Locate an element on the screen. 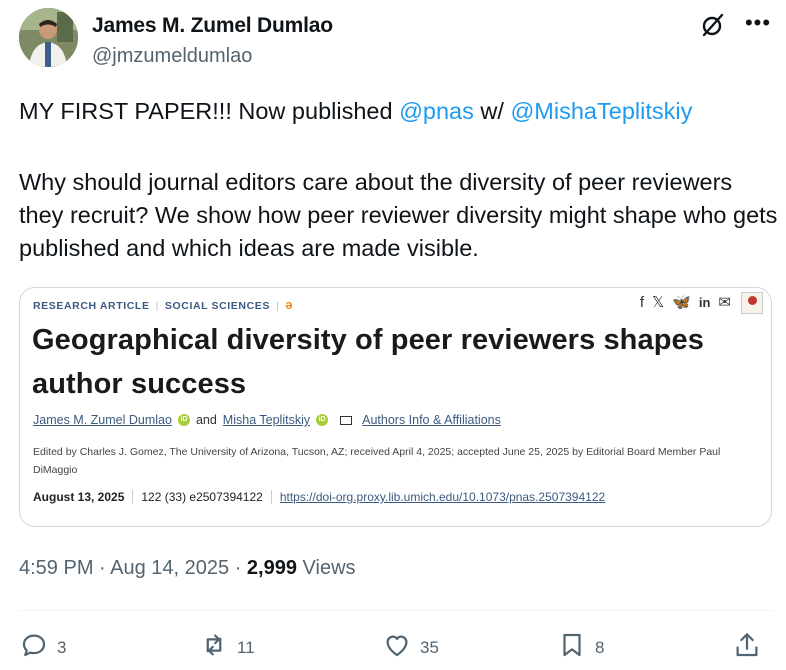 This screenshot has height=670, width=786. tweet-timestamp: 4:59 PM · Aug 14, 2025 · 2,999 Views is located at coordinates (187, 568).